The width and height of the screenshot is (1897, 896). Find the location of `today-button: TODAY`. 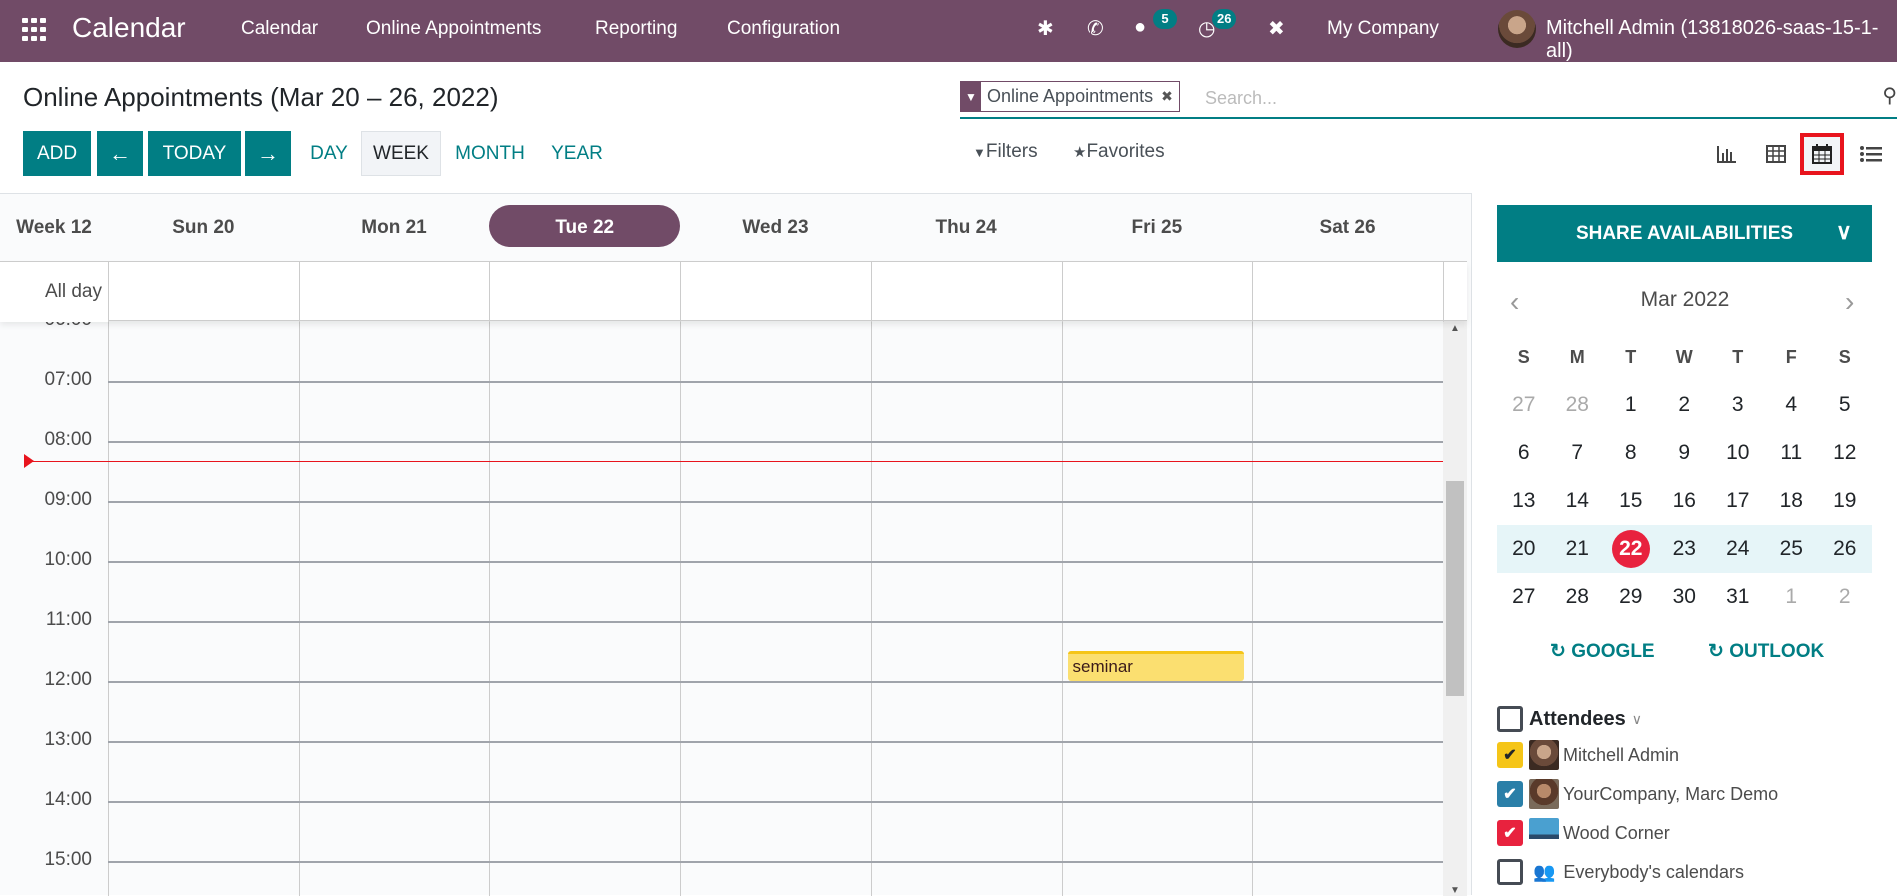

today-button: TODAY is located at coordinates (194, 153).